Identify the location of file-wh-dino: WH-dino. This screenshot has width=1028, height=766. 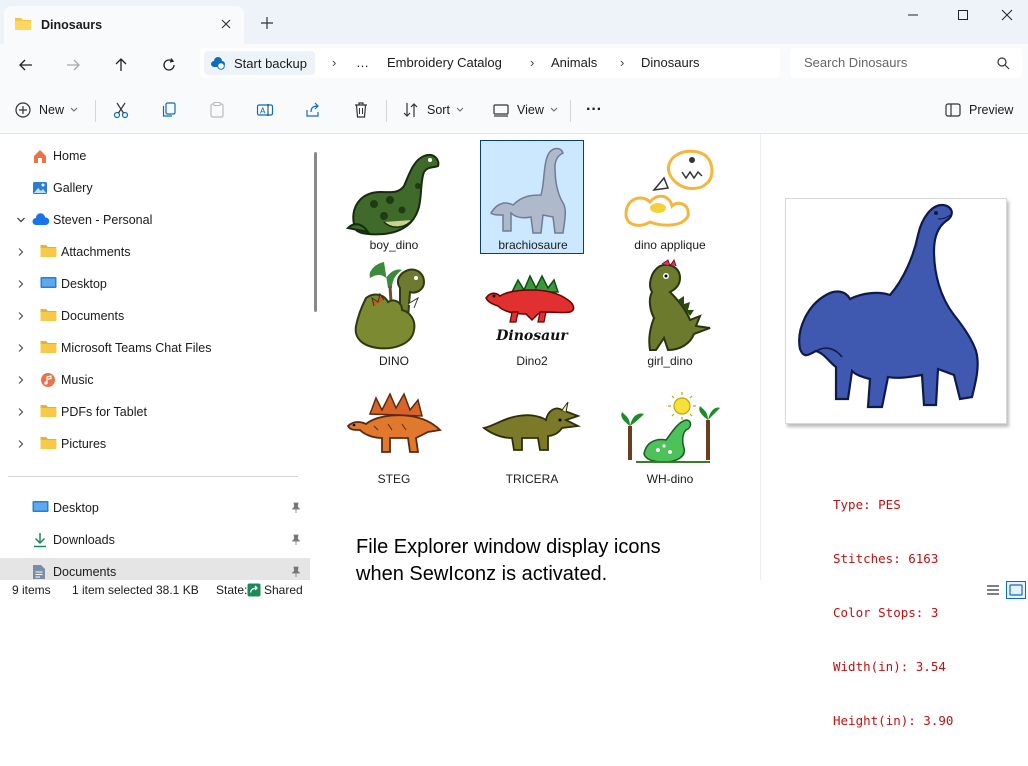
(670, 431).